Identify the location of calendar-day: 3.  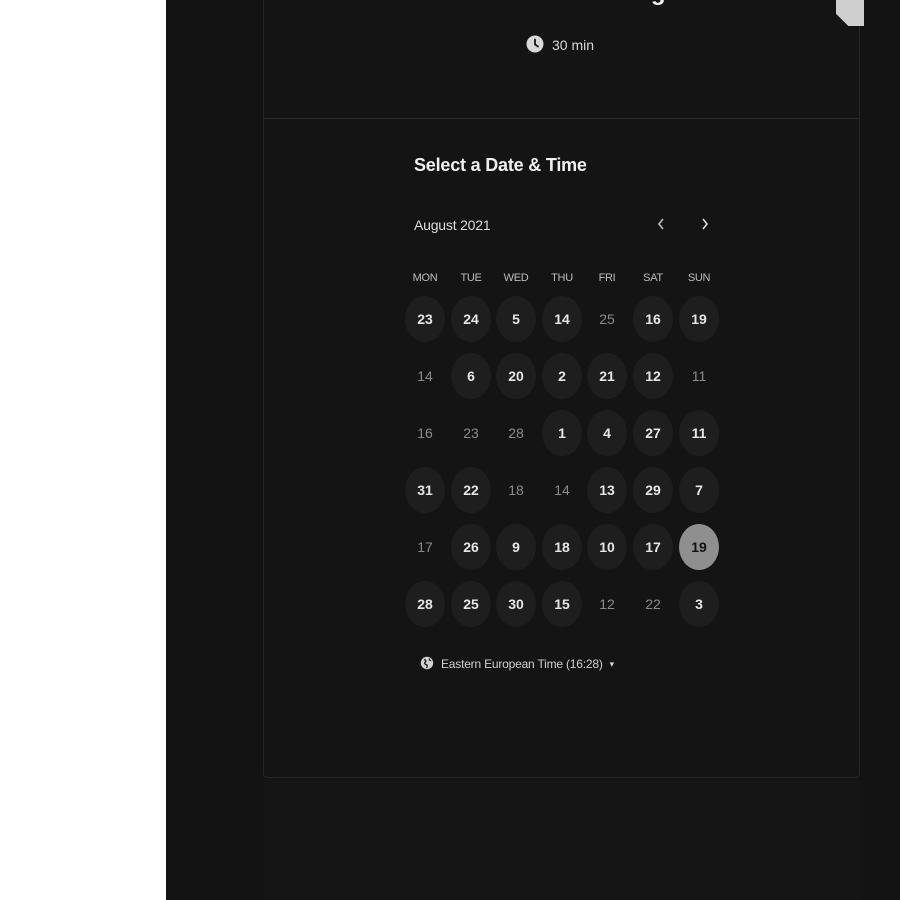
(699, 604).